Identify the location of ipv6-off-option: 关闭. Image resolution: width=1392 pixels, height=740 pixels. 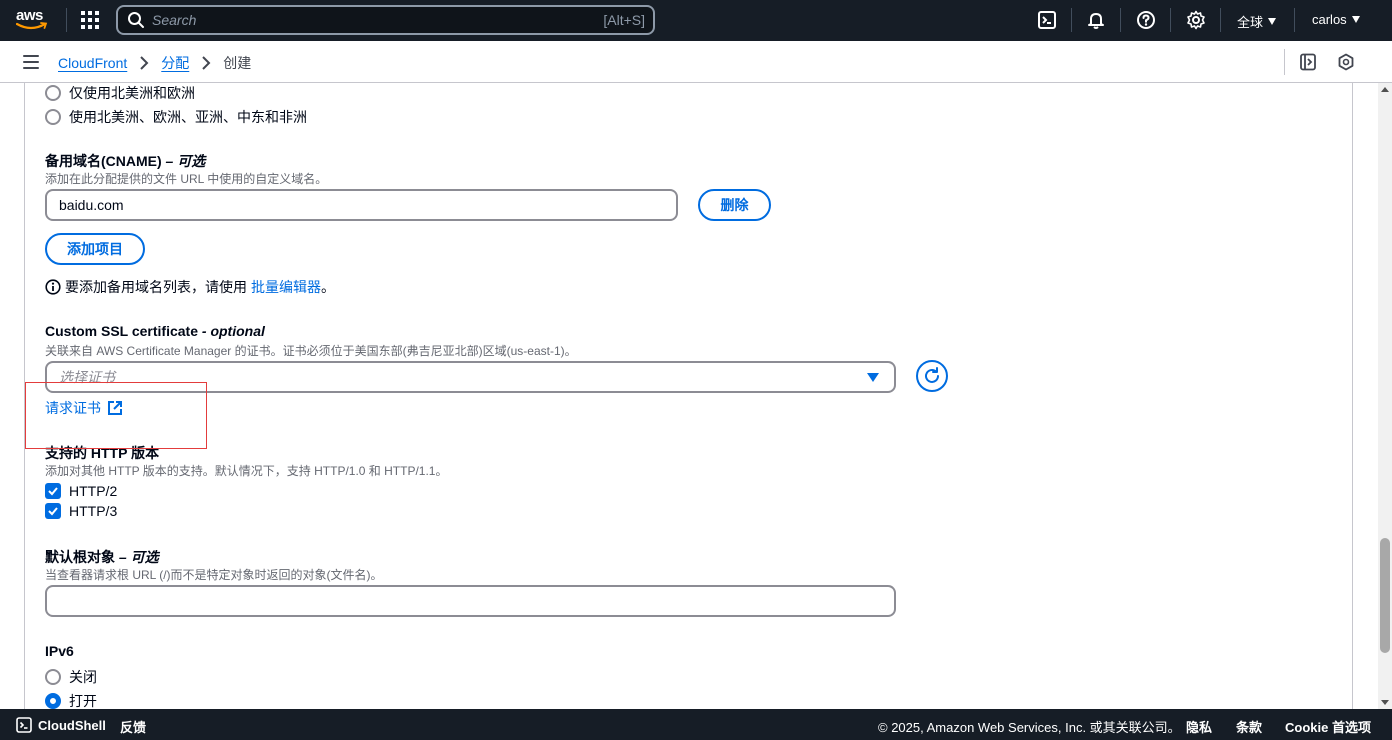
(71, 677).